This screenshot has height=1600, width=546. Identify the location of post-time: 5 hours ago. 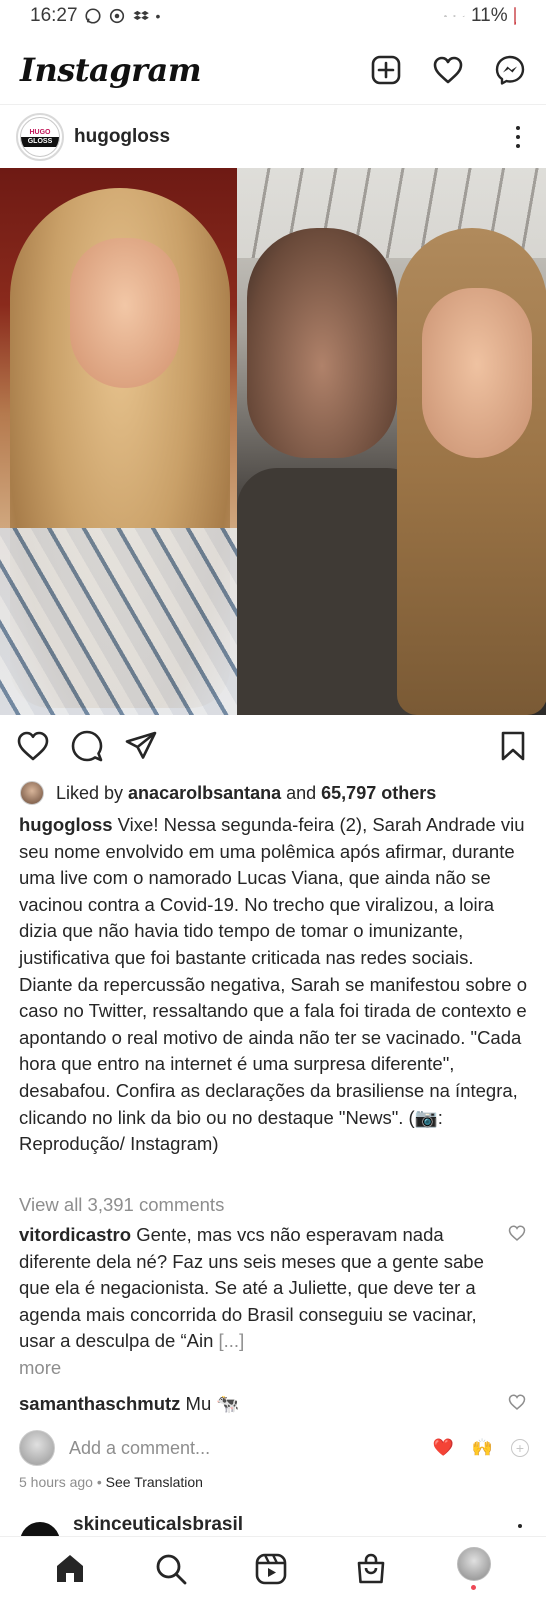
(56, 1482).